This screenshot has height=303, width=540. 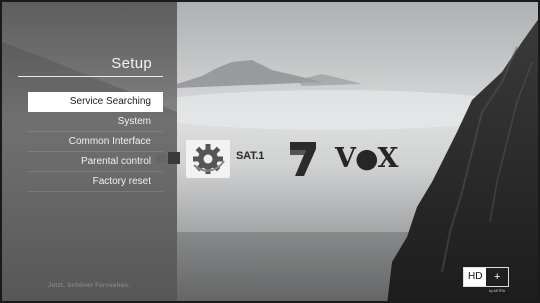 I want to click on hd-label: HD, so click(x=475, y=277).